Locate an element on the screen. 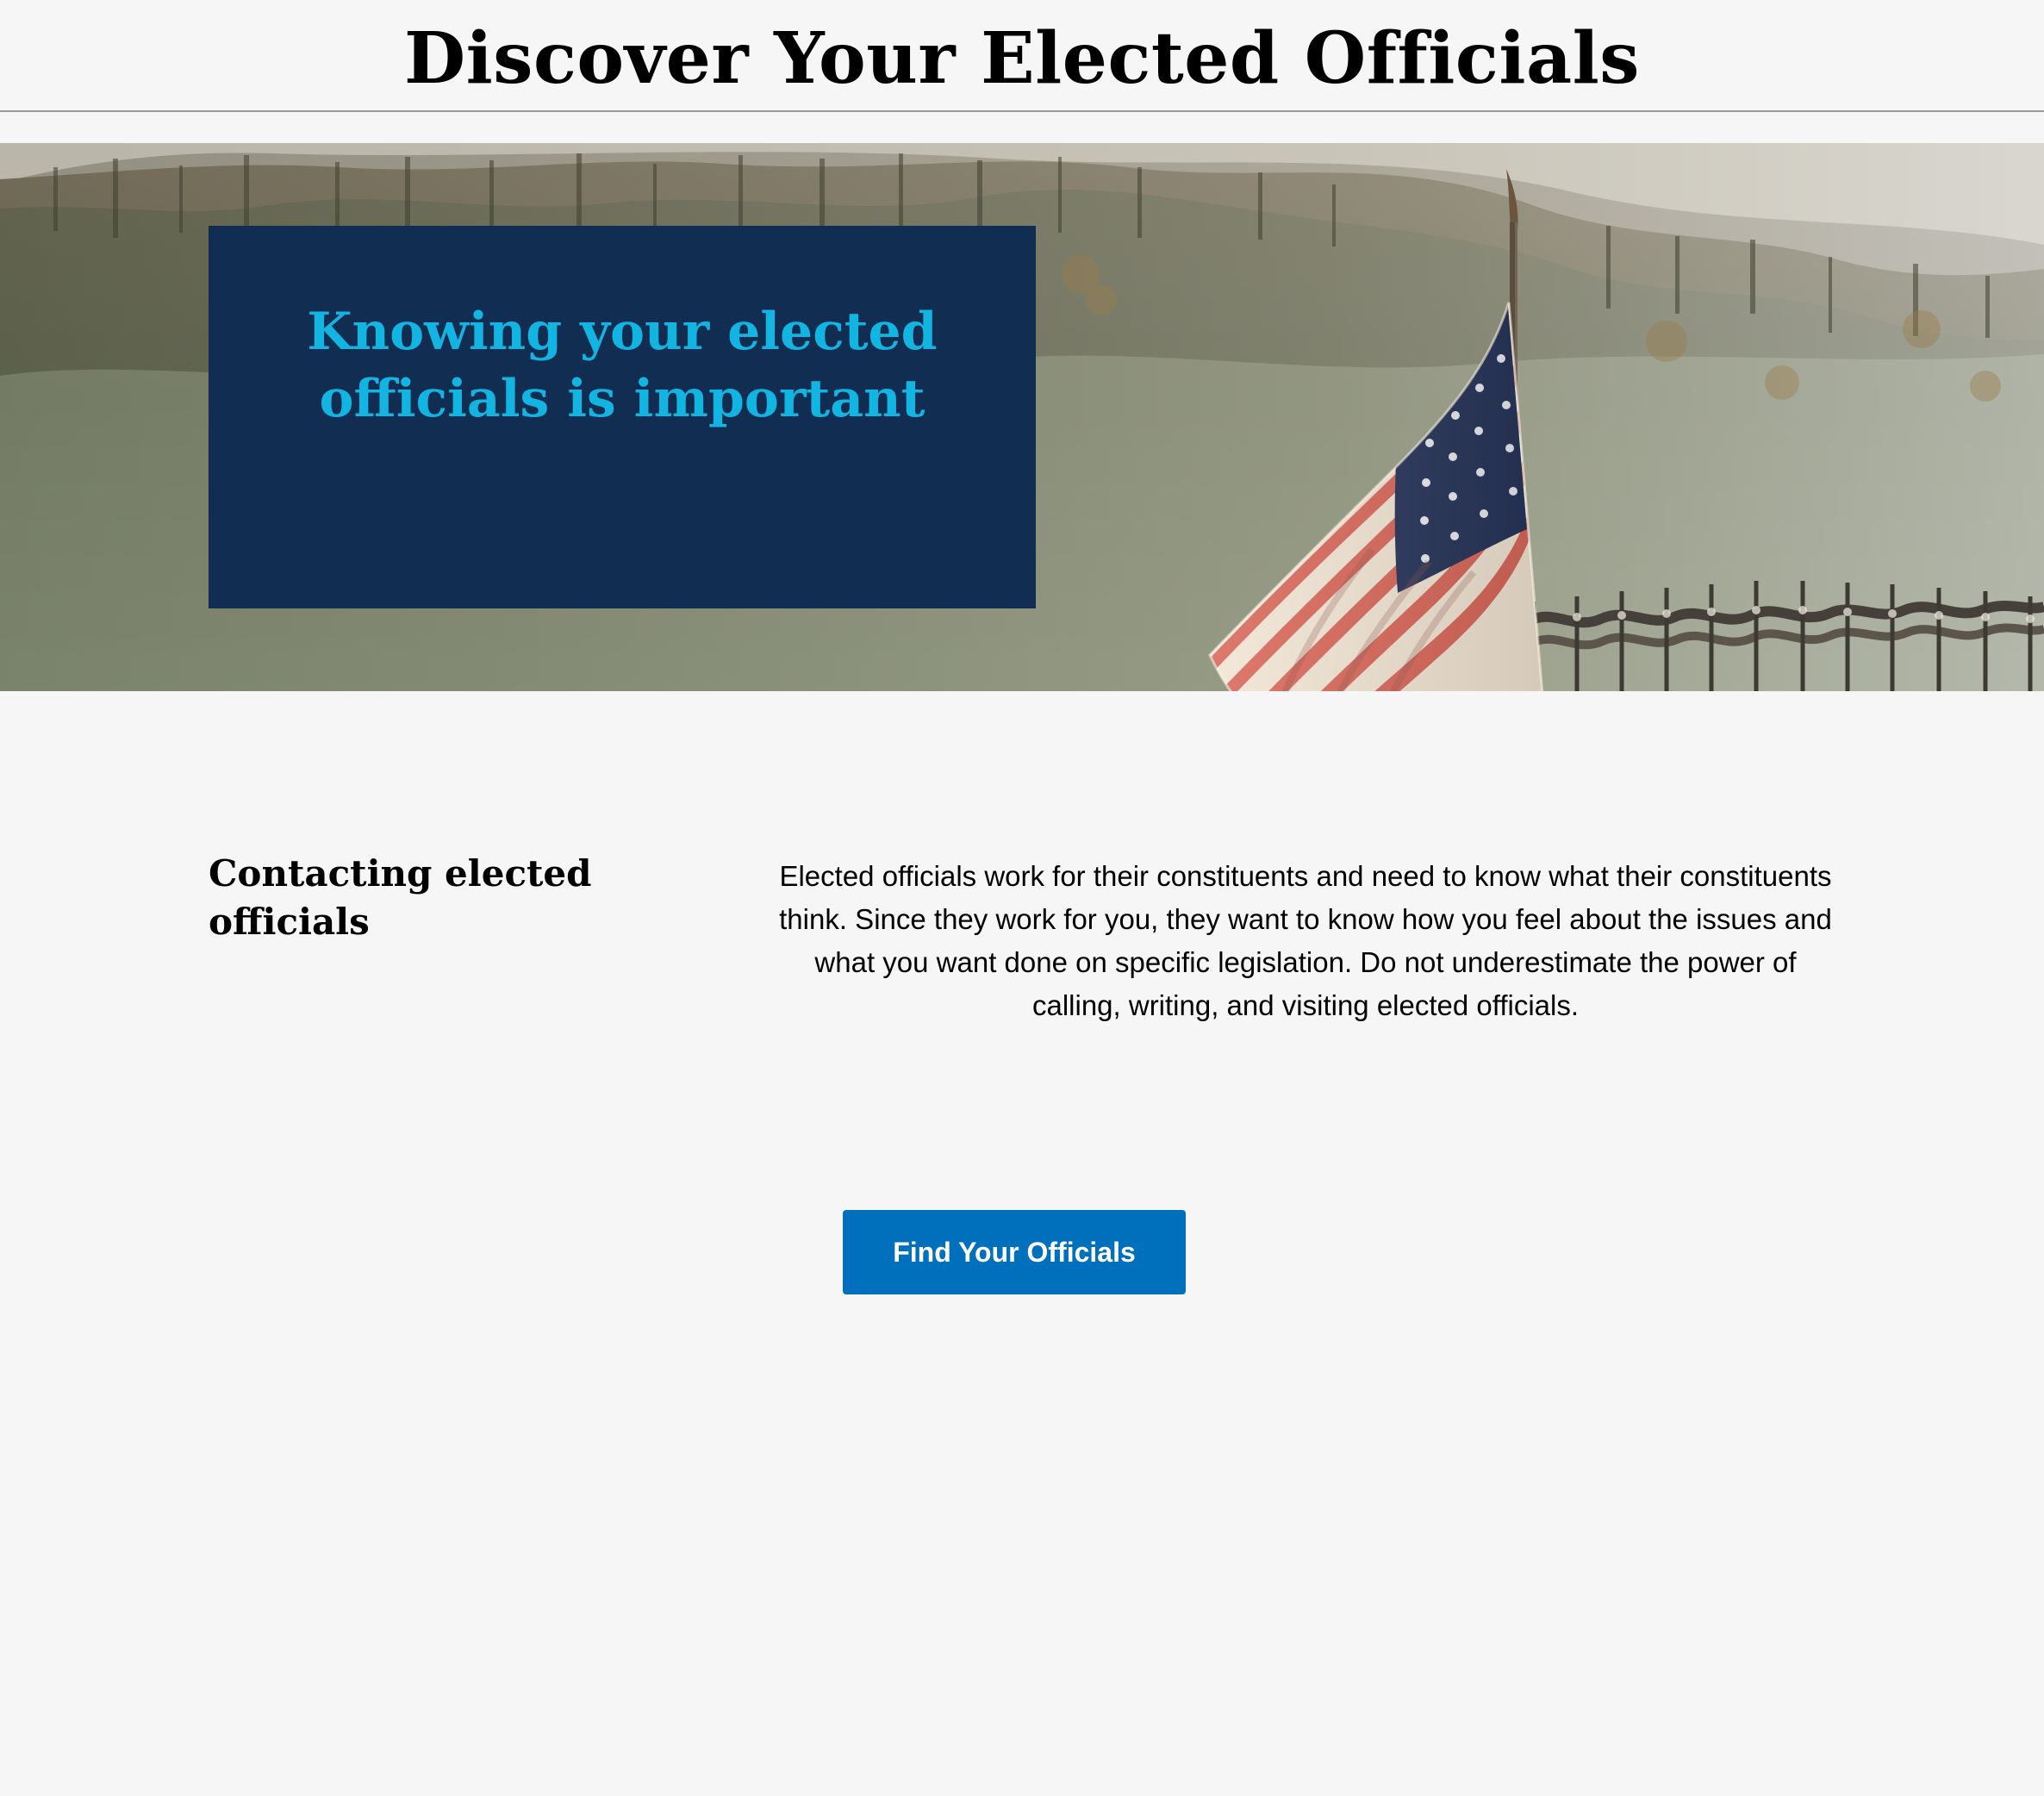 This screenshot has width=2044, height=1796. page-header: Discover Your Elected Officials is located at coordinates (1022, 56).